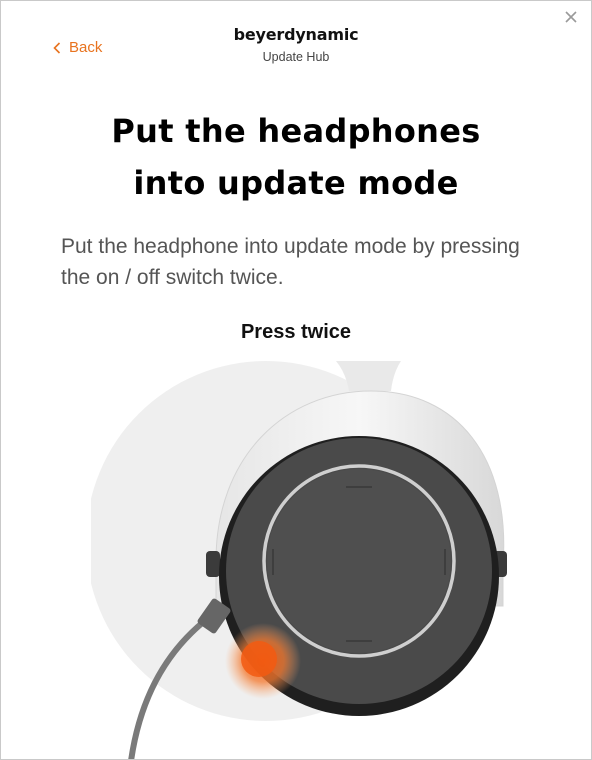  I want to click on page-title: Put the headphones into update mode, so click(296, 157).